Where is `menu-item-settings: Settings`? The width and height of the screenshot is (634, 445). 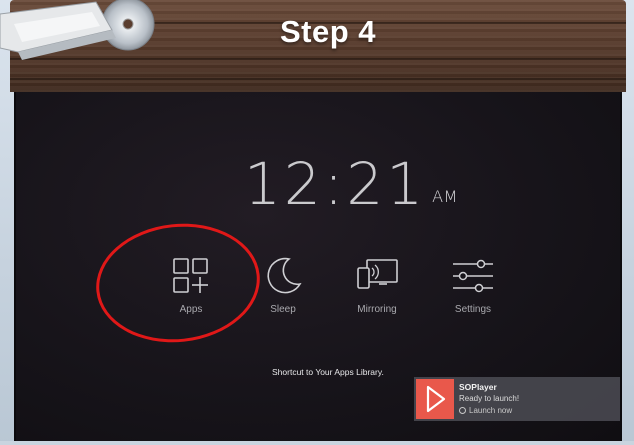
menu-item-settings: Settings is located at coordinates (473, 289).